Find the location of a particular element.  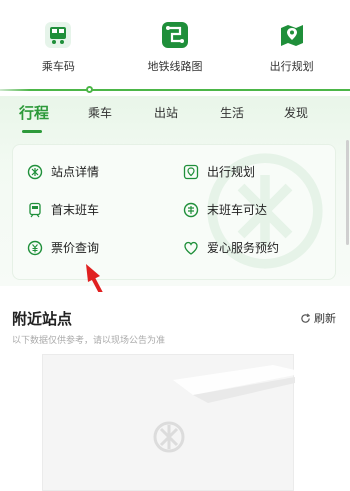

tab-exit: 出站 is located at coordinates (166, 112).